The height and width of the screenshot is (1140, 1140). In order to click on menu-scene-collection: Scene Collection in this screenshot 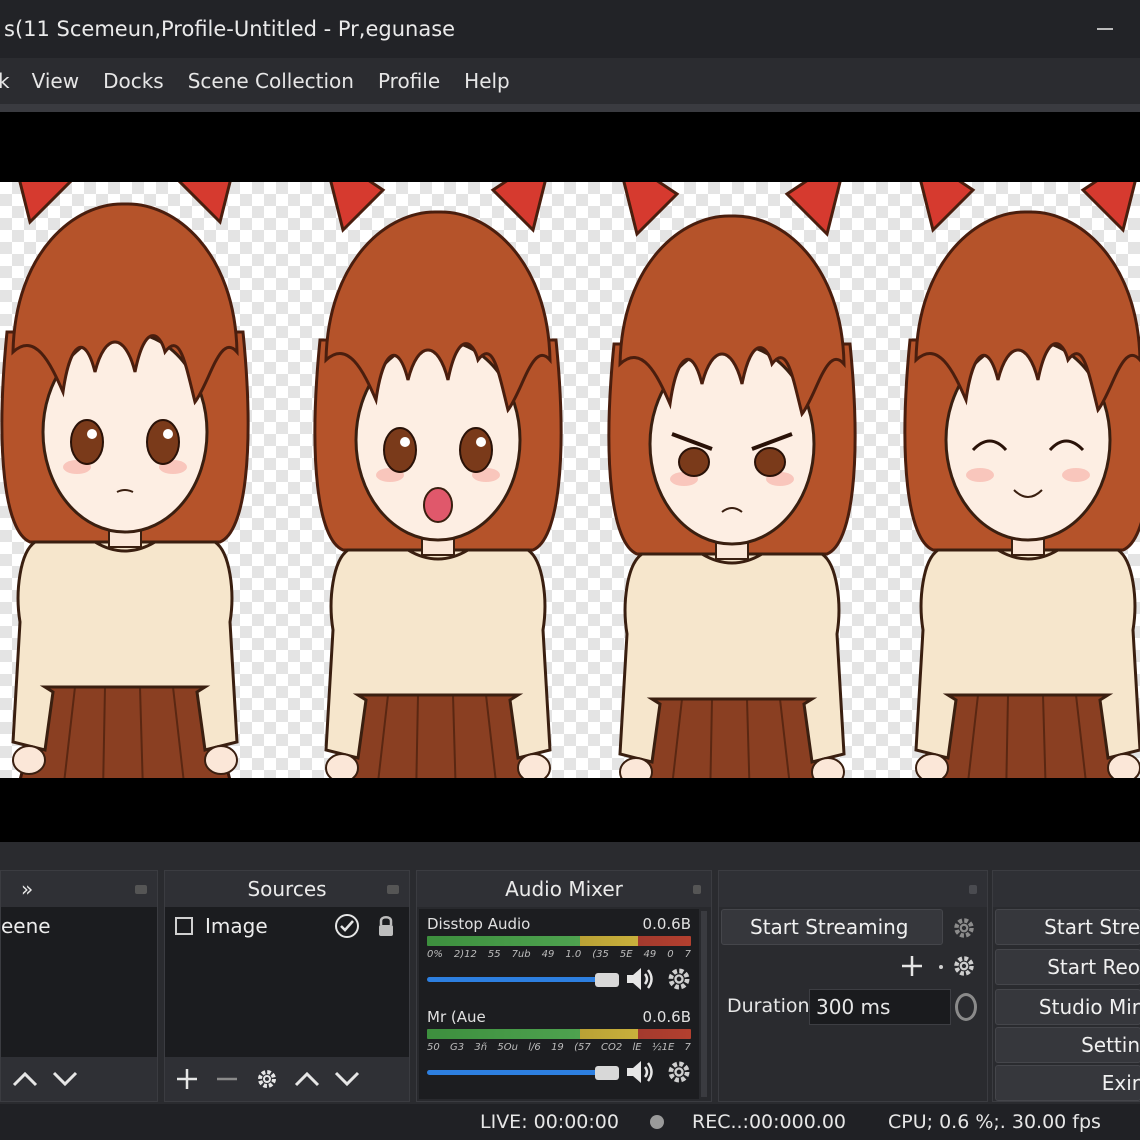, I will do `click(271, 81)`.